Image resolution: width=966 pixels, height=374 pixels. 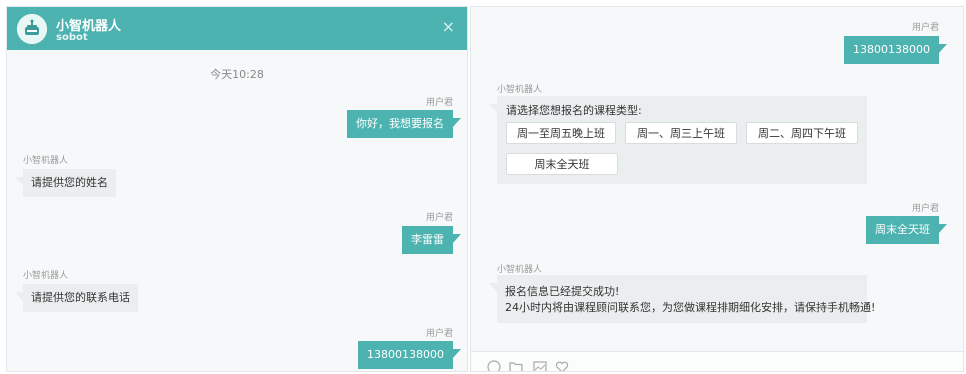 What do you see at coordinates (516, 366) in the screenshot?
I see `folder-icon` at bounding box center [516, 366].